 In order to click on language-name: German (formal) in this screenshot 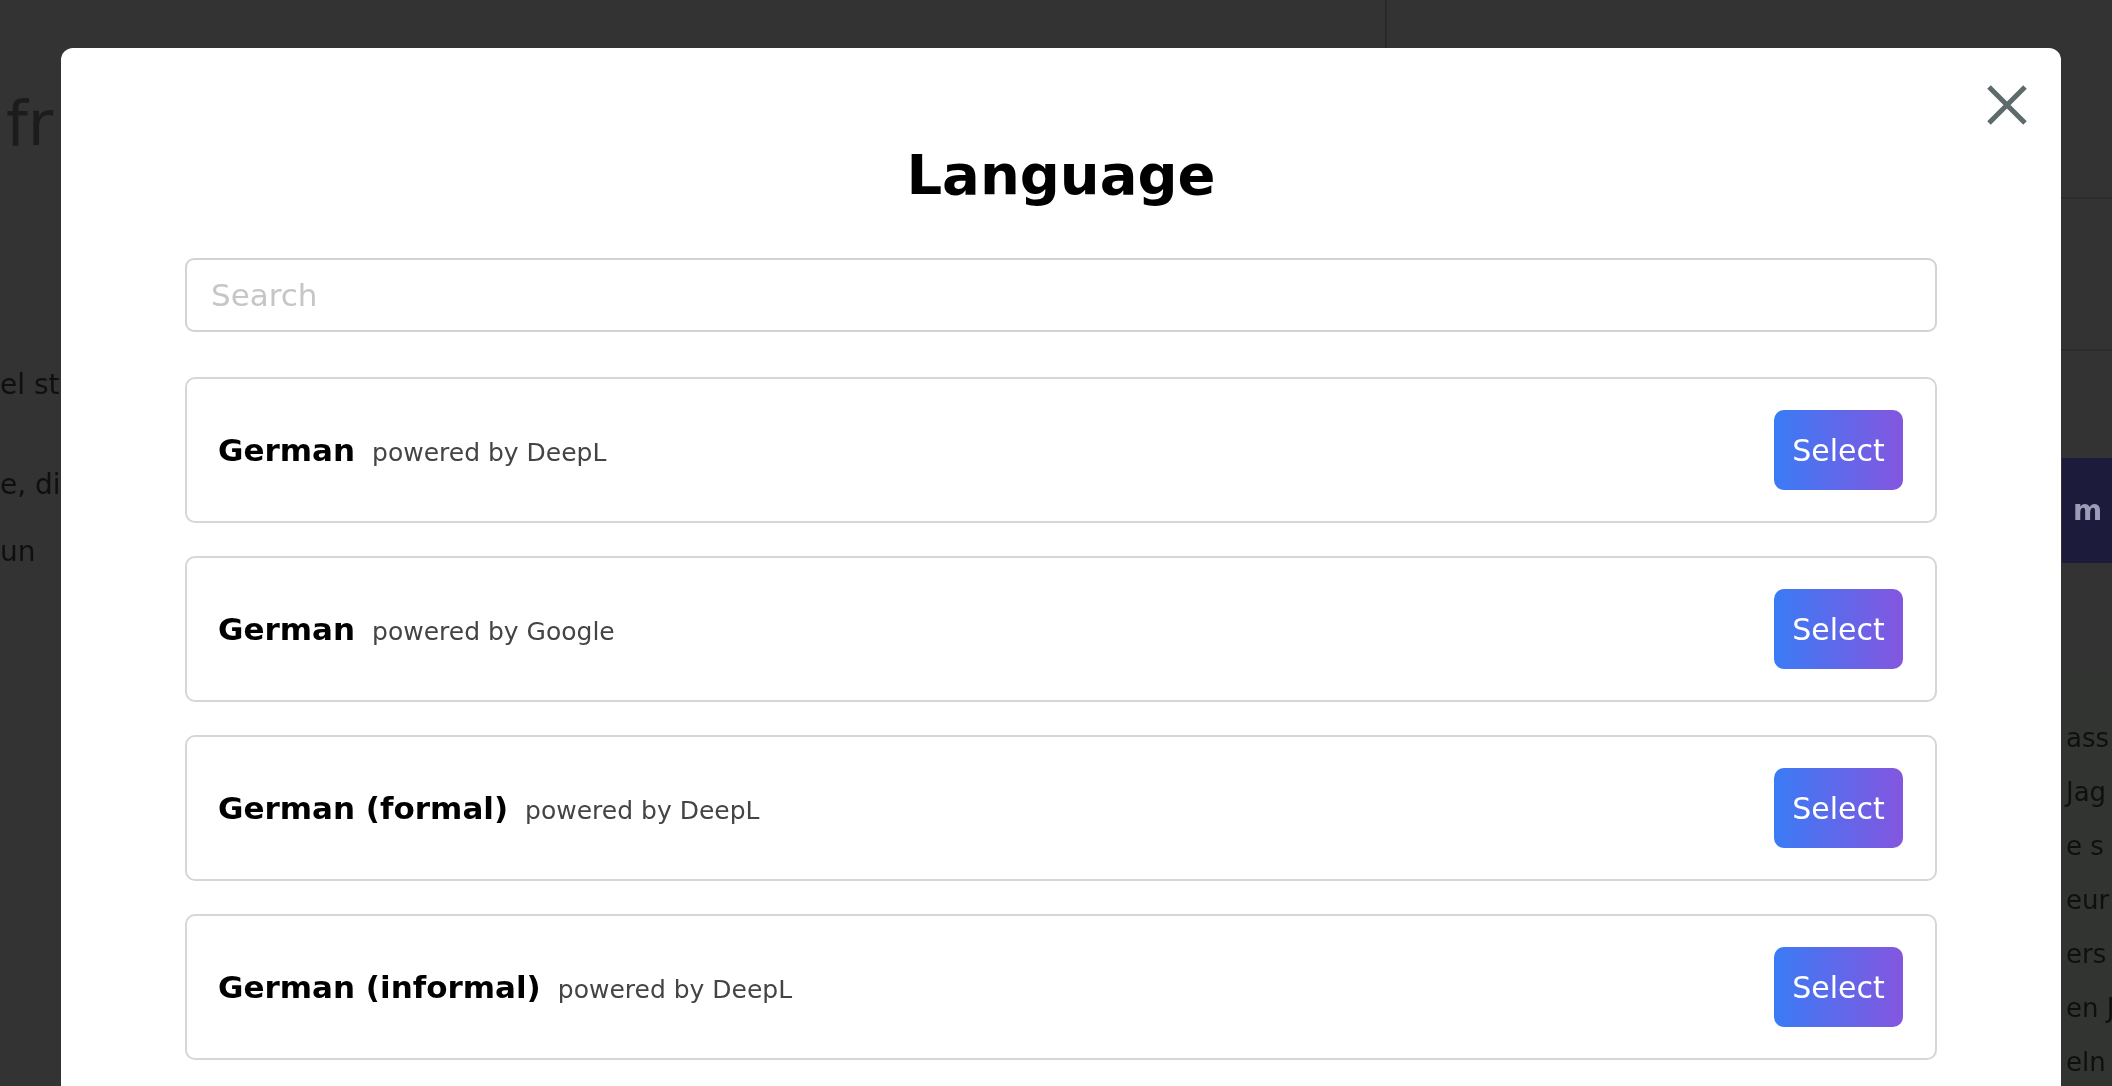, I will do `click(363, 808)`.